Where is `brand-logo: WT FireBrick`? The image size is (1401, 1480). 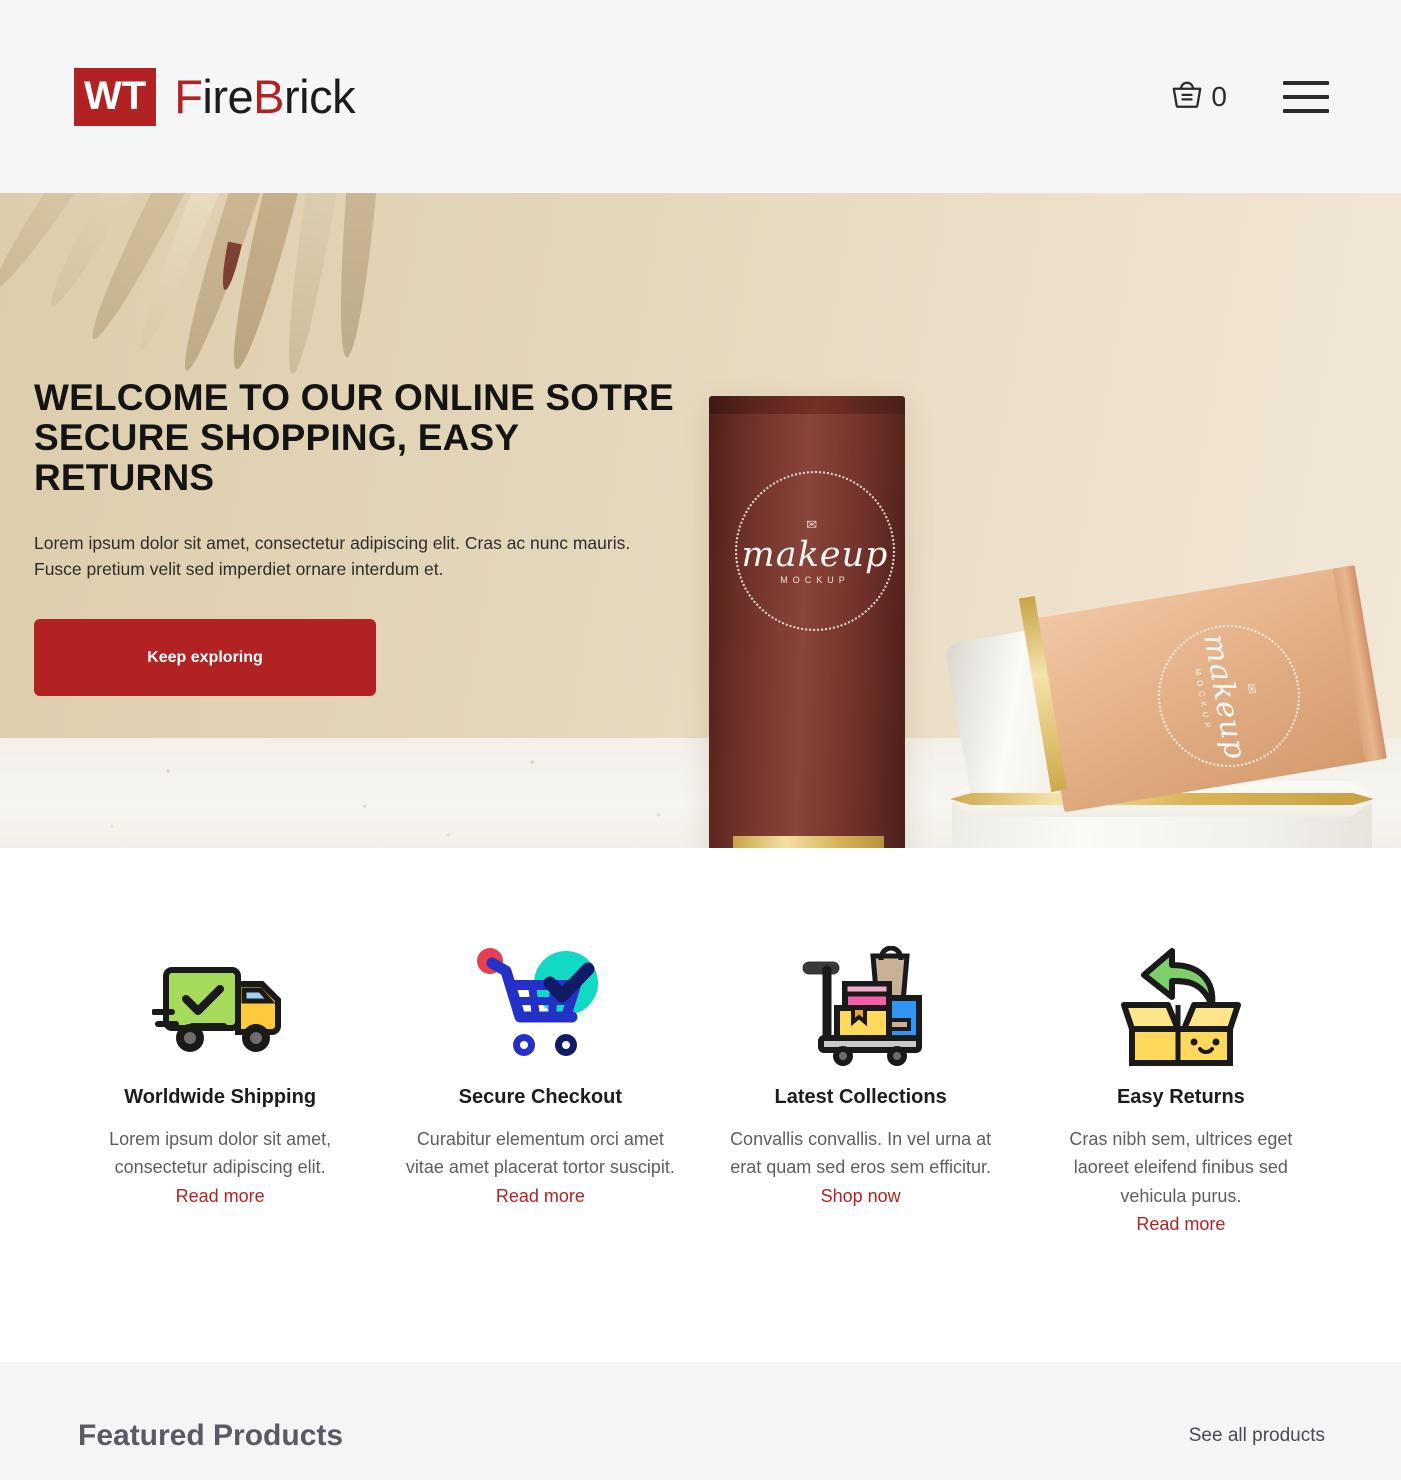 brand-logo: WT FireBrick is located at coordinates (215, 96).